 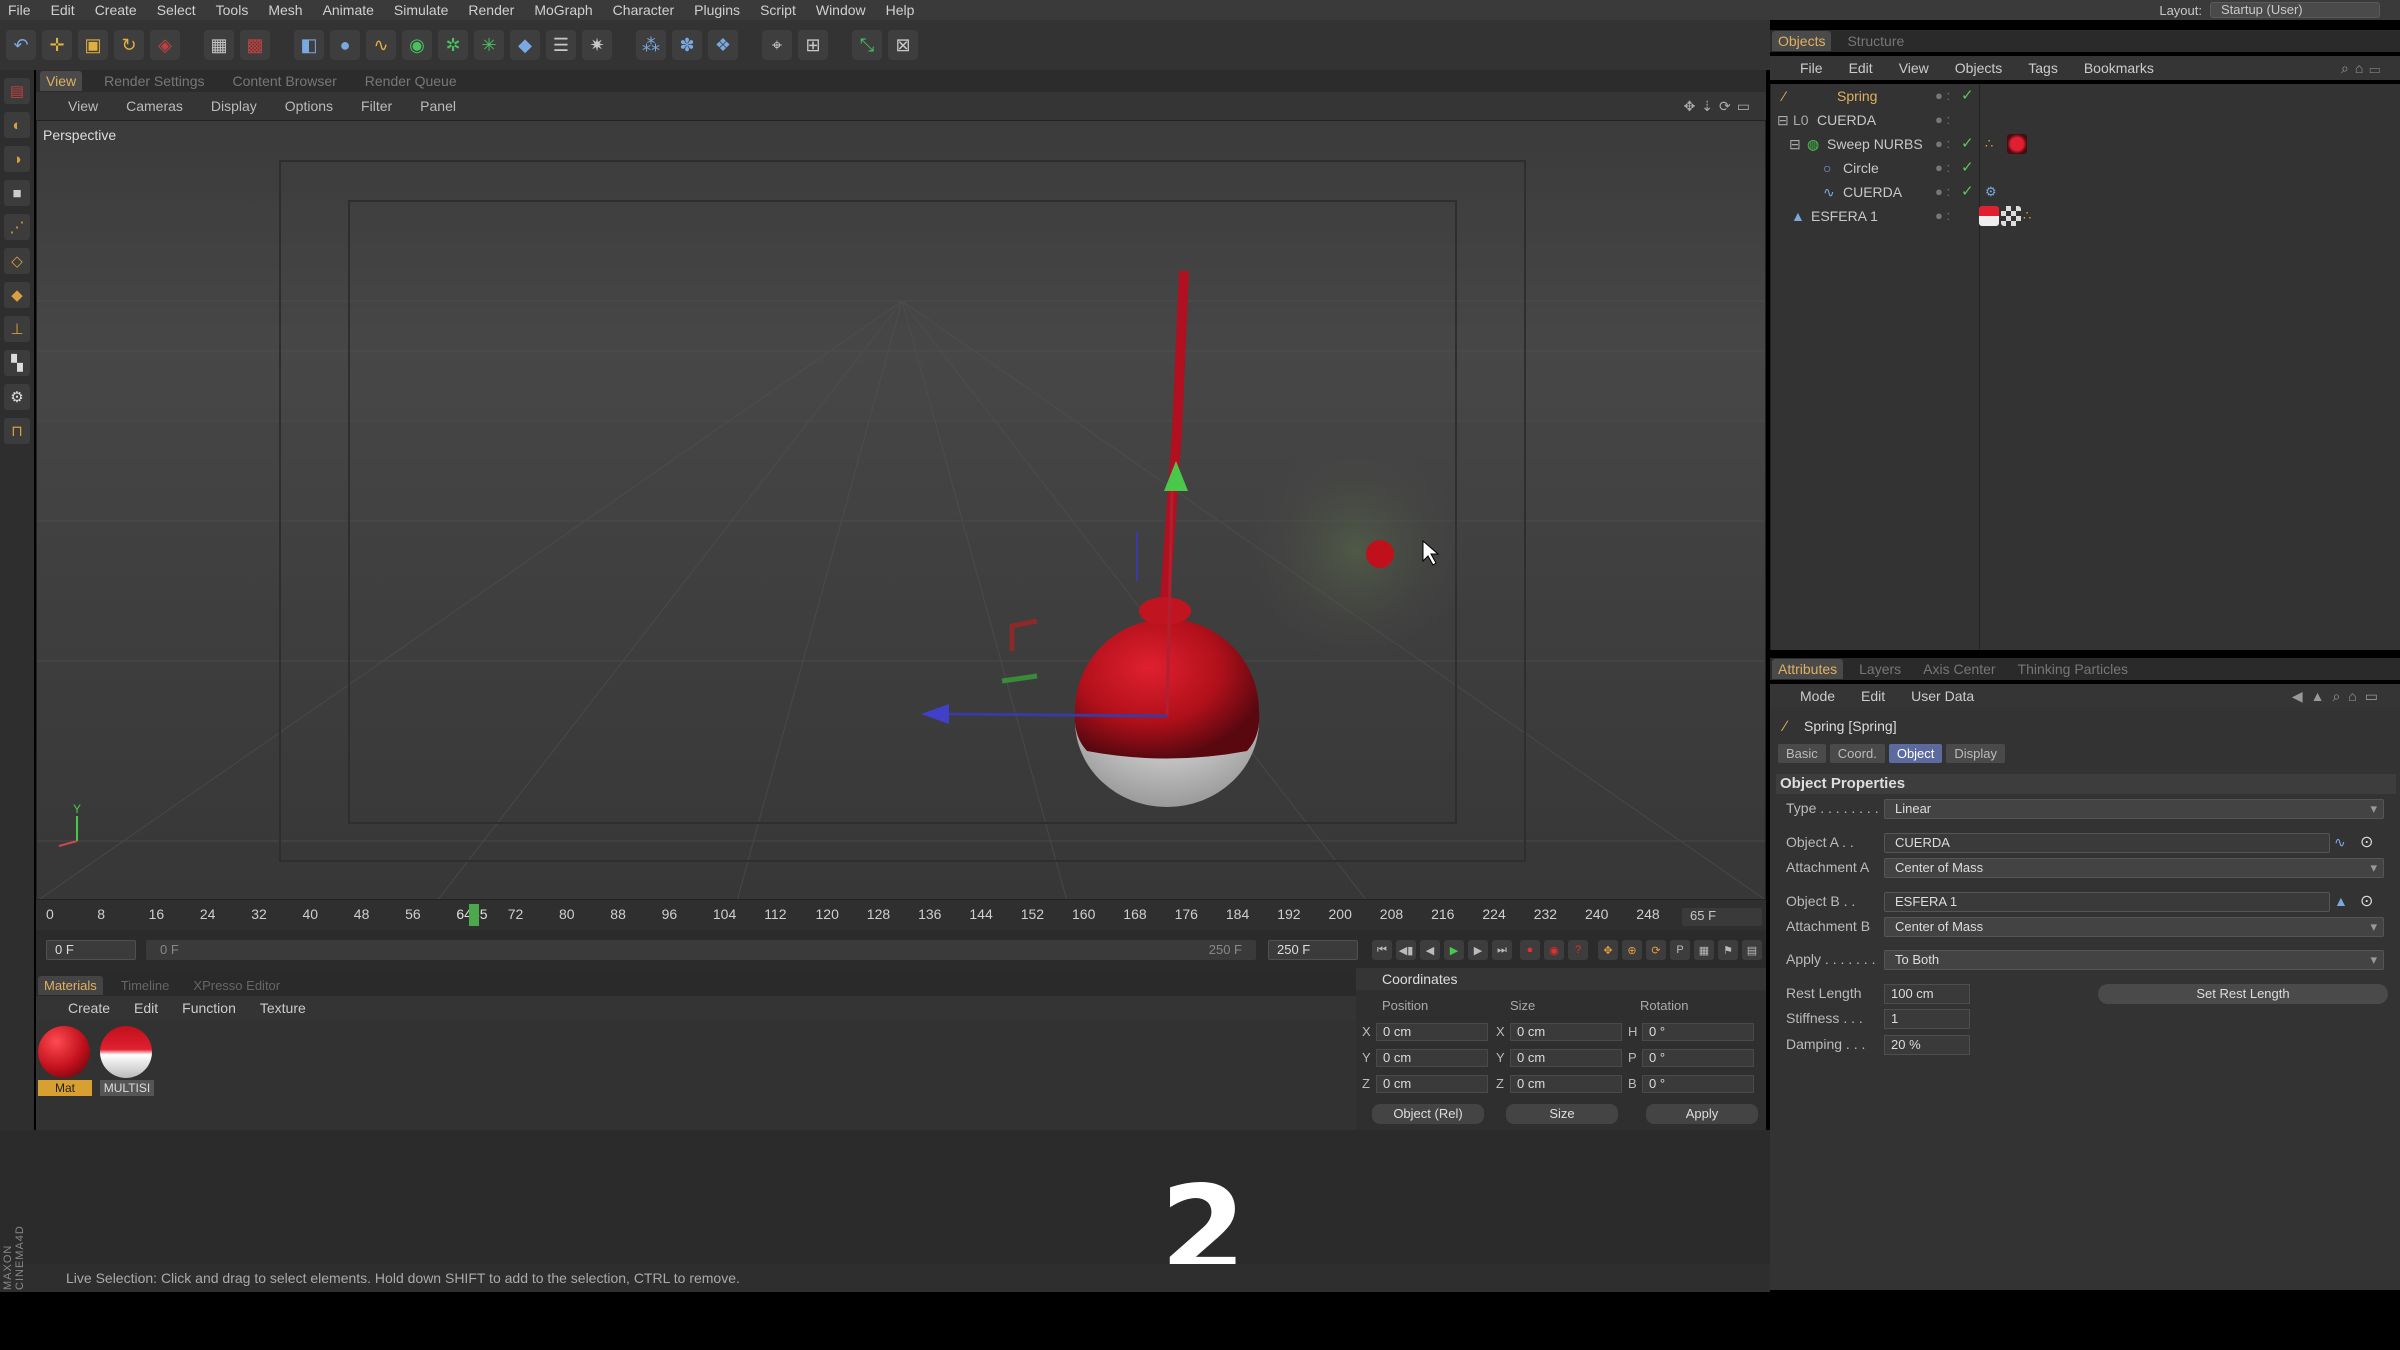 I want to click on viewport-menu-filter: Filter, so click(x=376, y=106).